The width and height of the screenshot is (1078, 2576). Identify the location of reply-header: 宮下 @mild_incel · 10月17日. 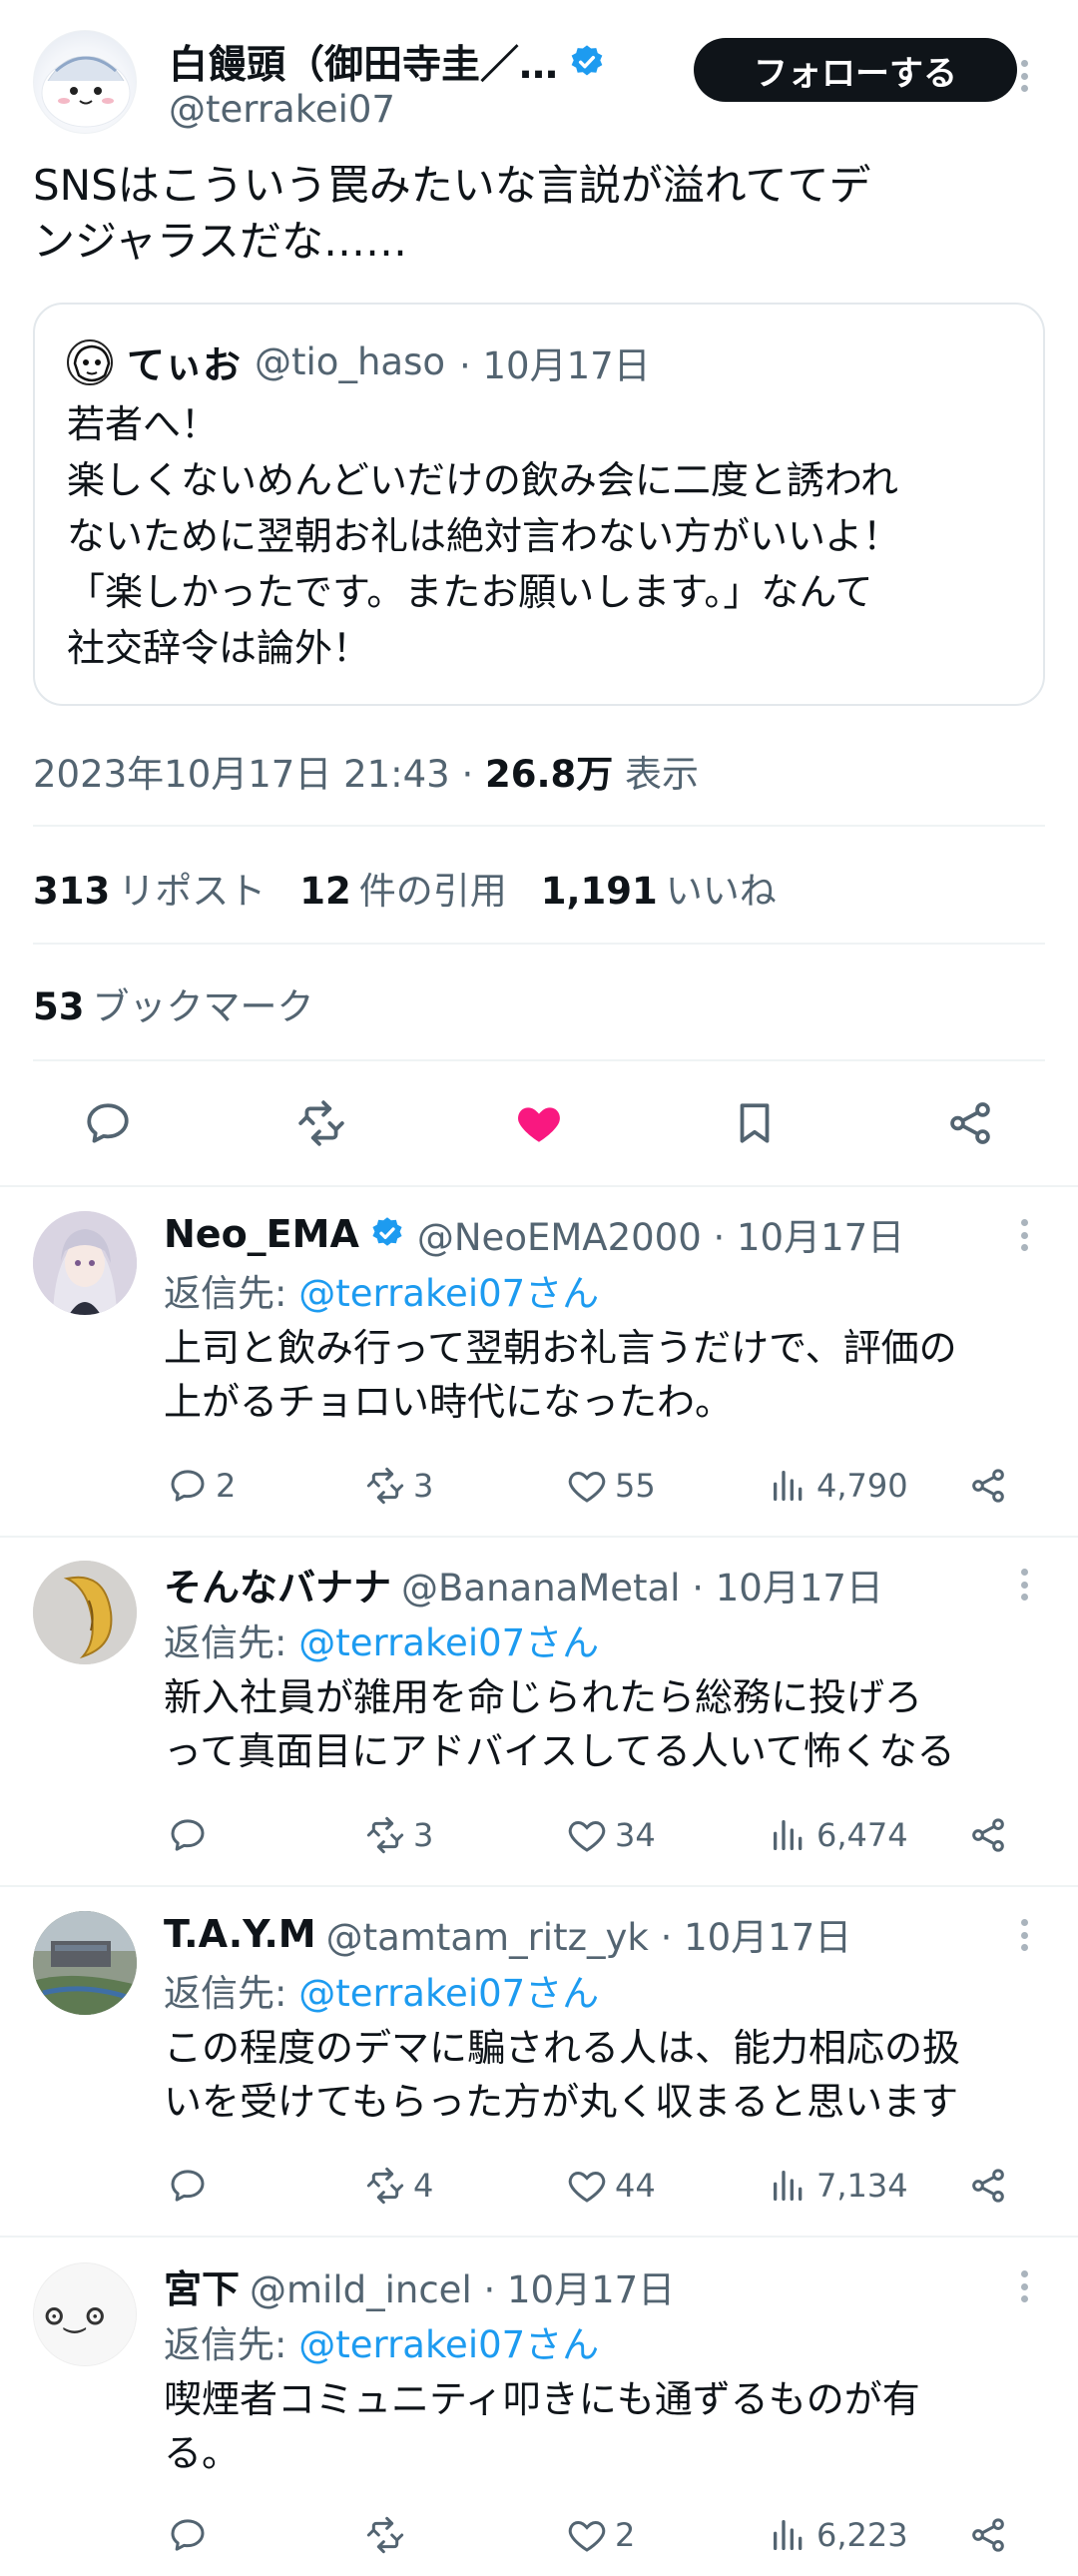
(419, 2285).